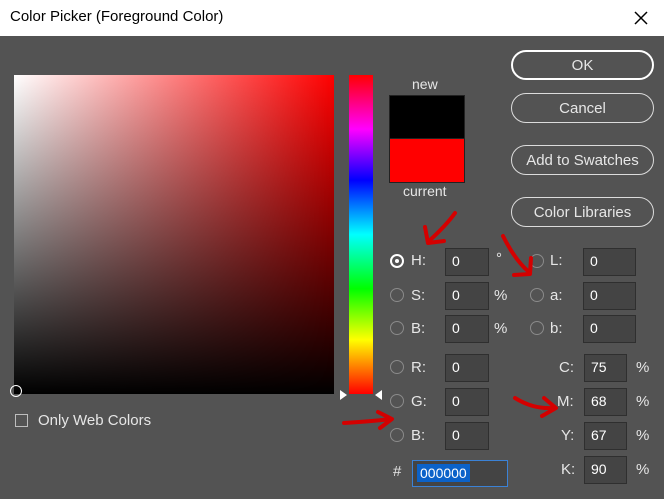 This screenshot has height=499, width=664. Describe the element at coordinates (467, 329) in the screenshot. I see `b-field: 0` at that location.